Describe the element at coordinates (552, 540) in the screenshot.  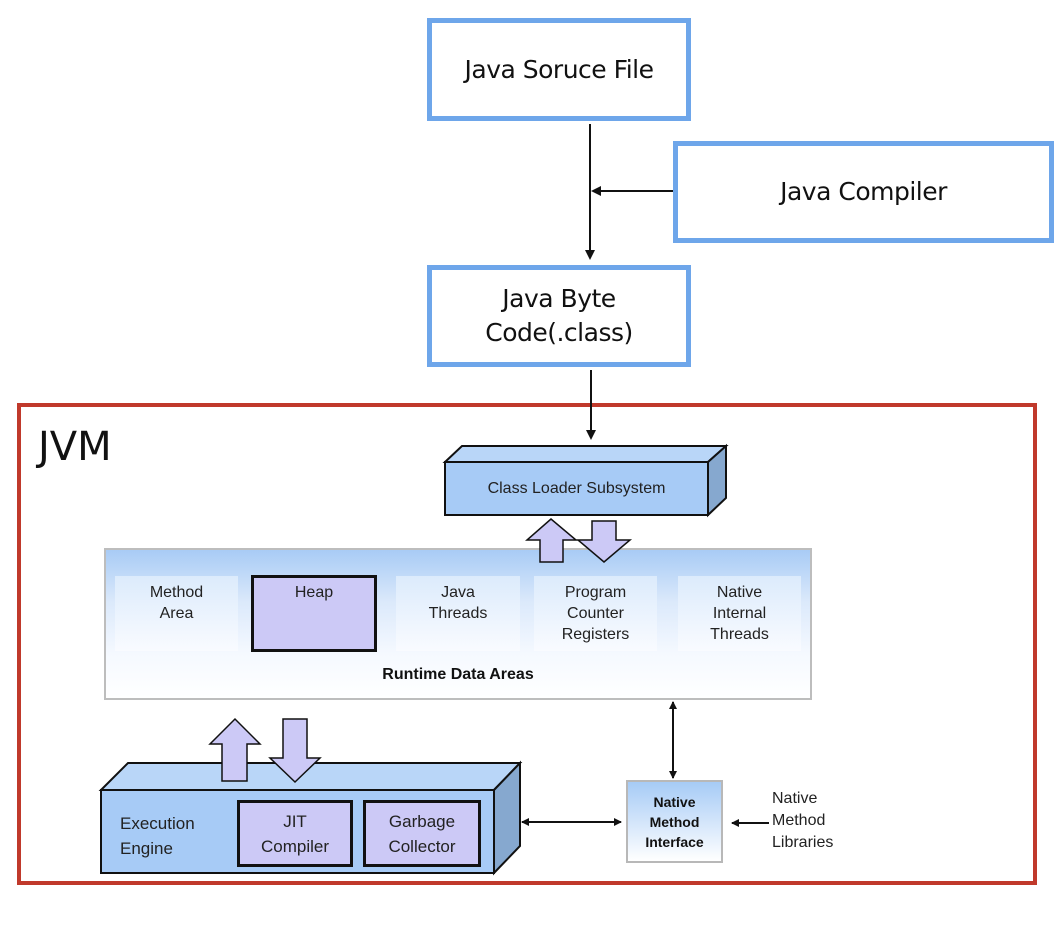
I see `runtime-to-classloader-arrow` at that location.